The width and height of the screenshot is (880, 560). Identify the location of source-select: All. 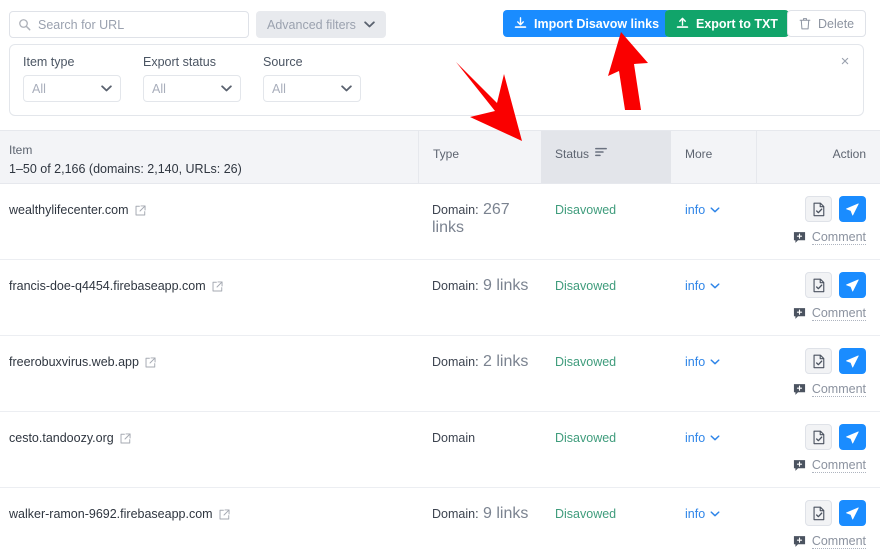
(312, 88).